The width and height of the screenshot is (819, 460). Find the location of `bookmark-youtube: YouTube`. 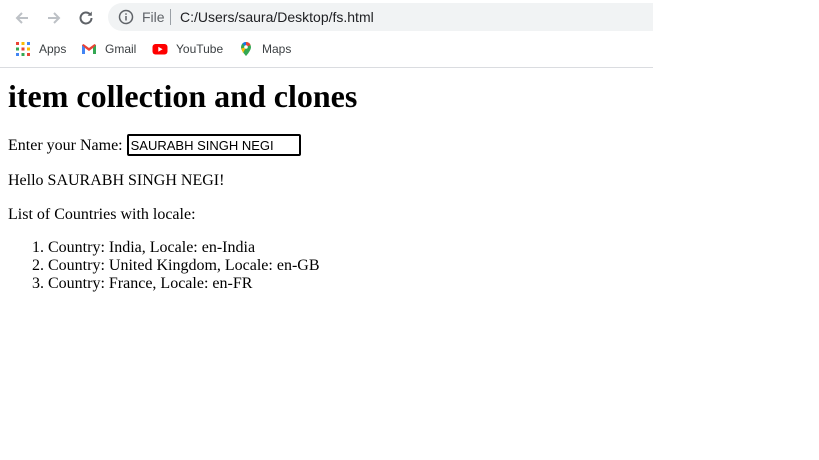

bookmark-youtube: YouTube is located at coordinates (187, 49).